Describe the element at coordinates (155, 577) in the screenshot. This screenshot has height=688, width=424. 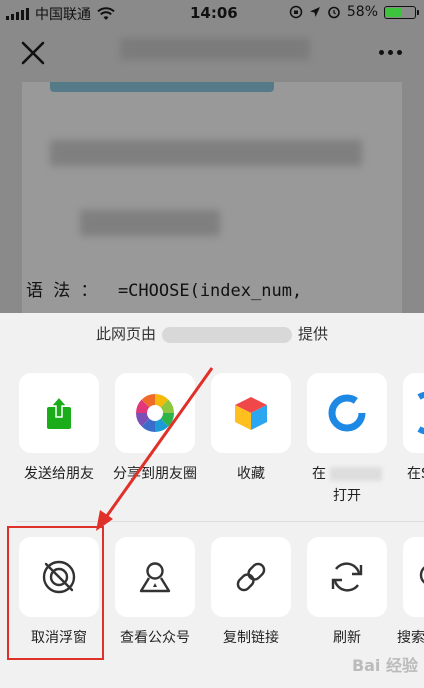
I see `official-account-icon` at that location.